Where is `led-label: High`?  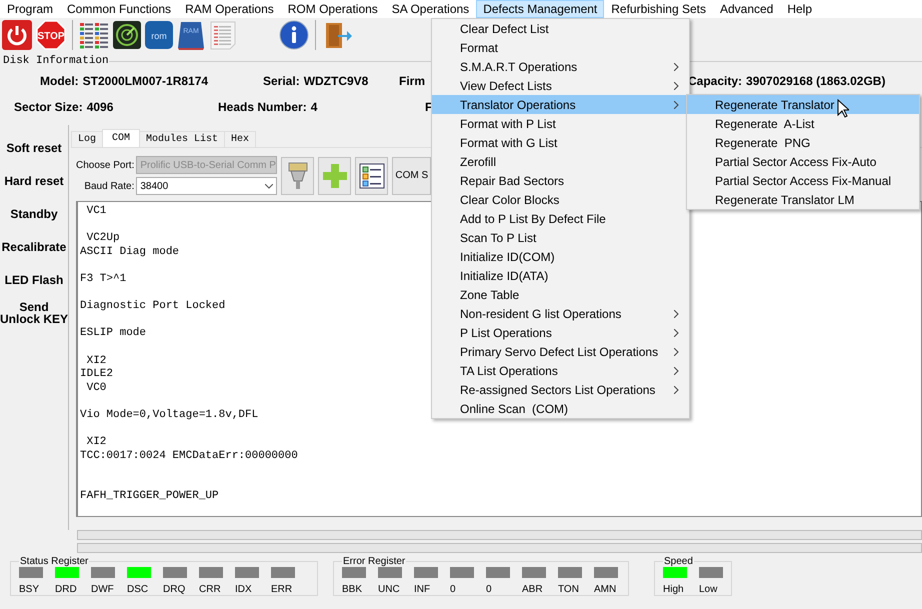 led-label: High is located at coordinates (673, 589).